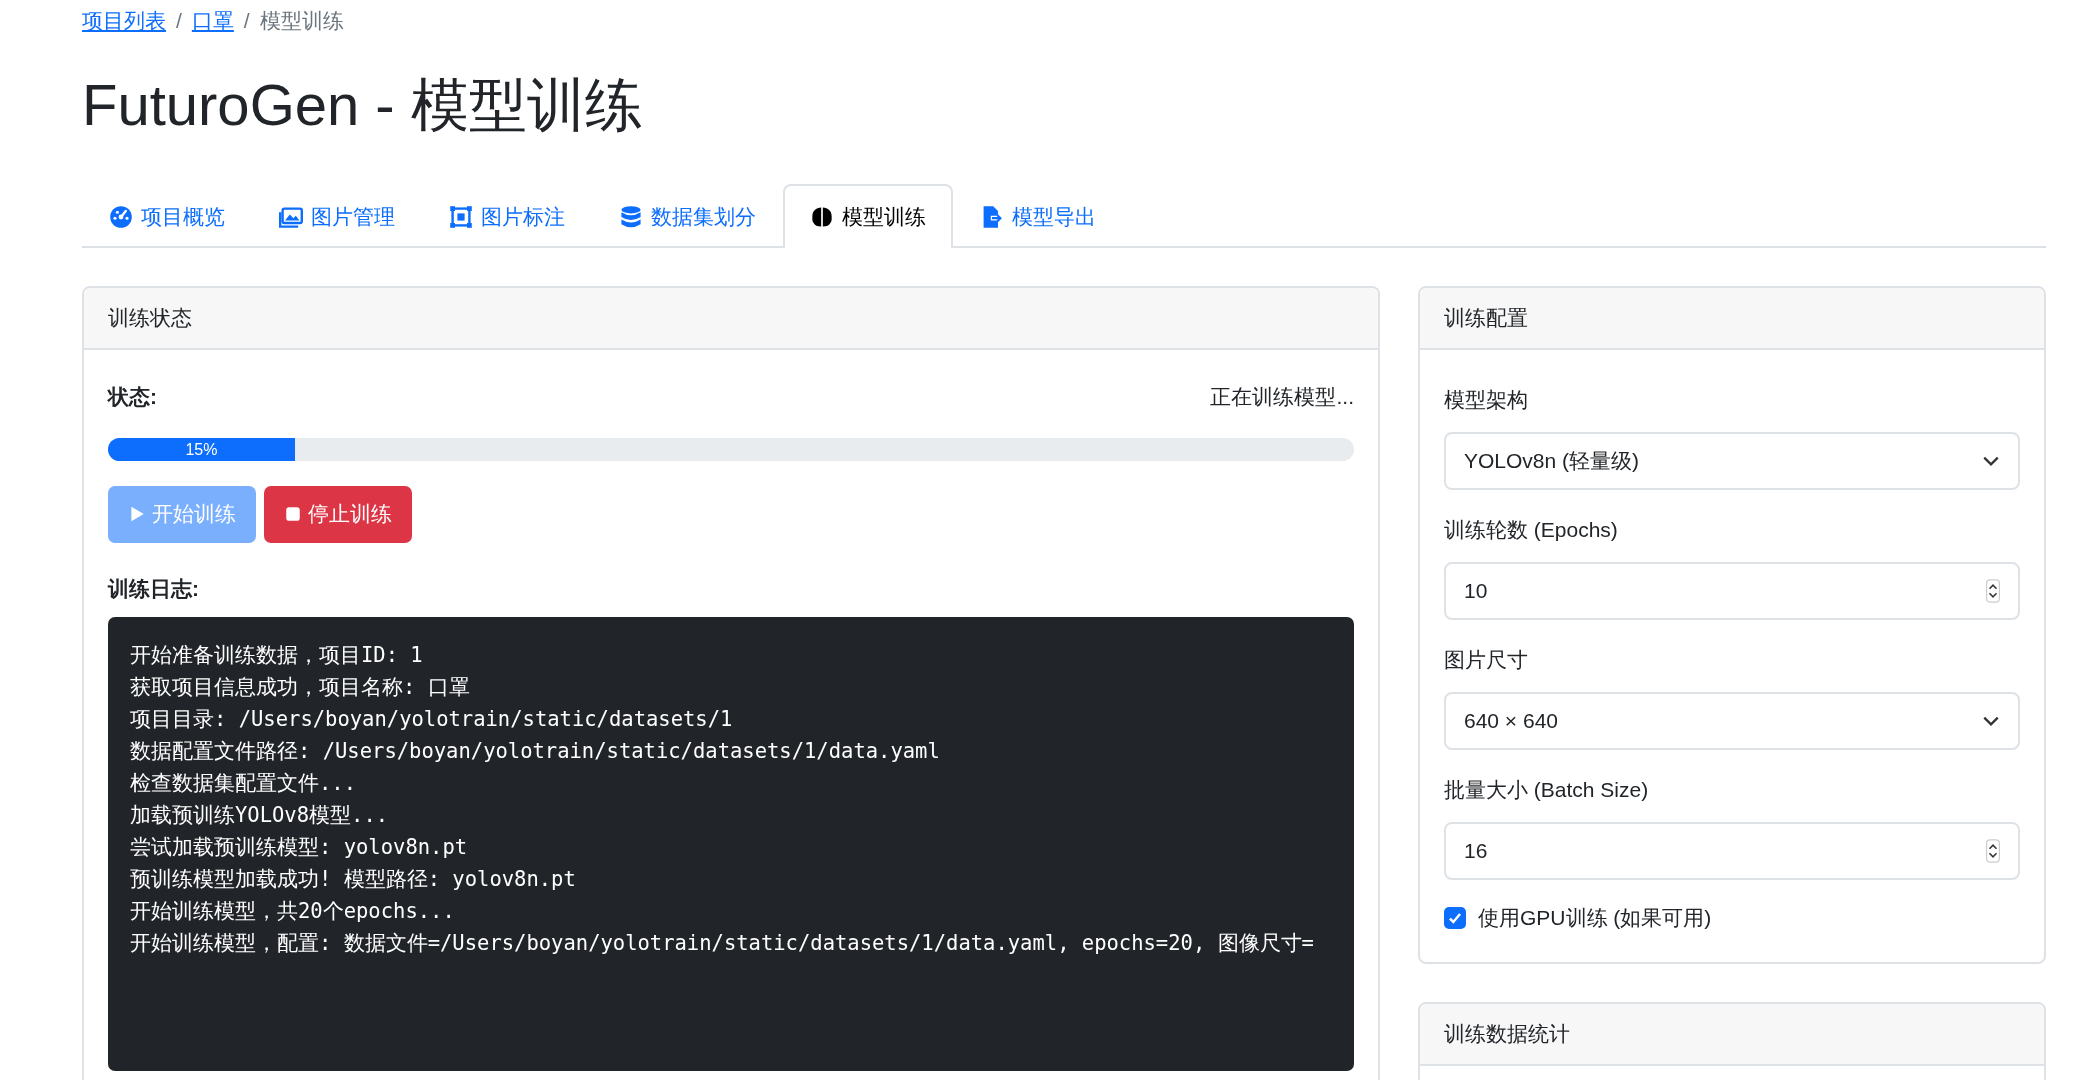 This screenshot has width=2098, height=1080. I want to click on gauge-icon, so click(121, 216).